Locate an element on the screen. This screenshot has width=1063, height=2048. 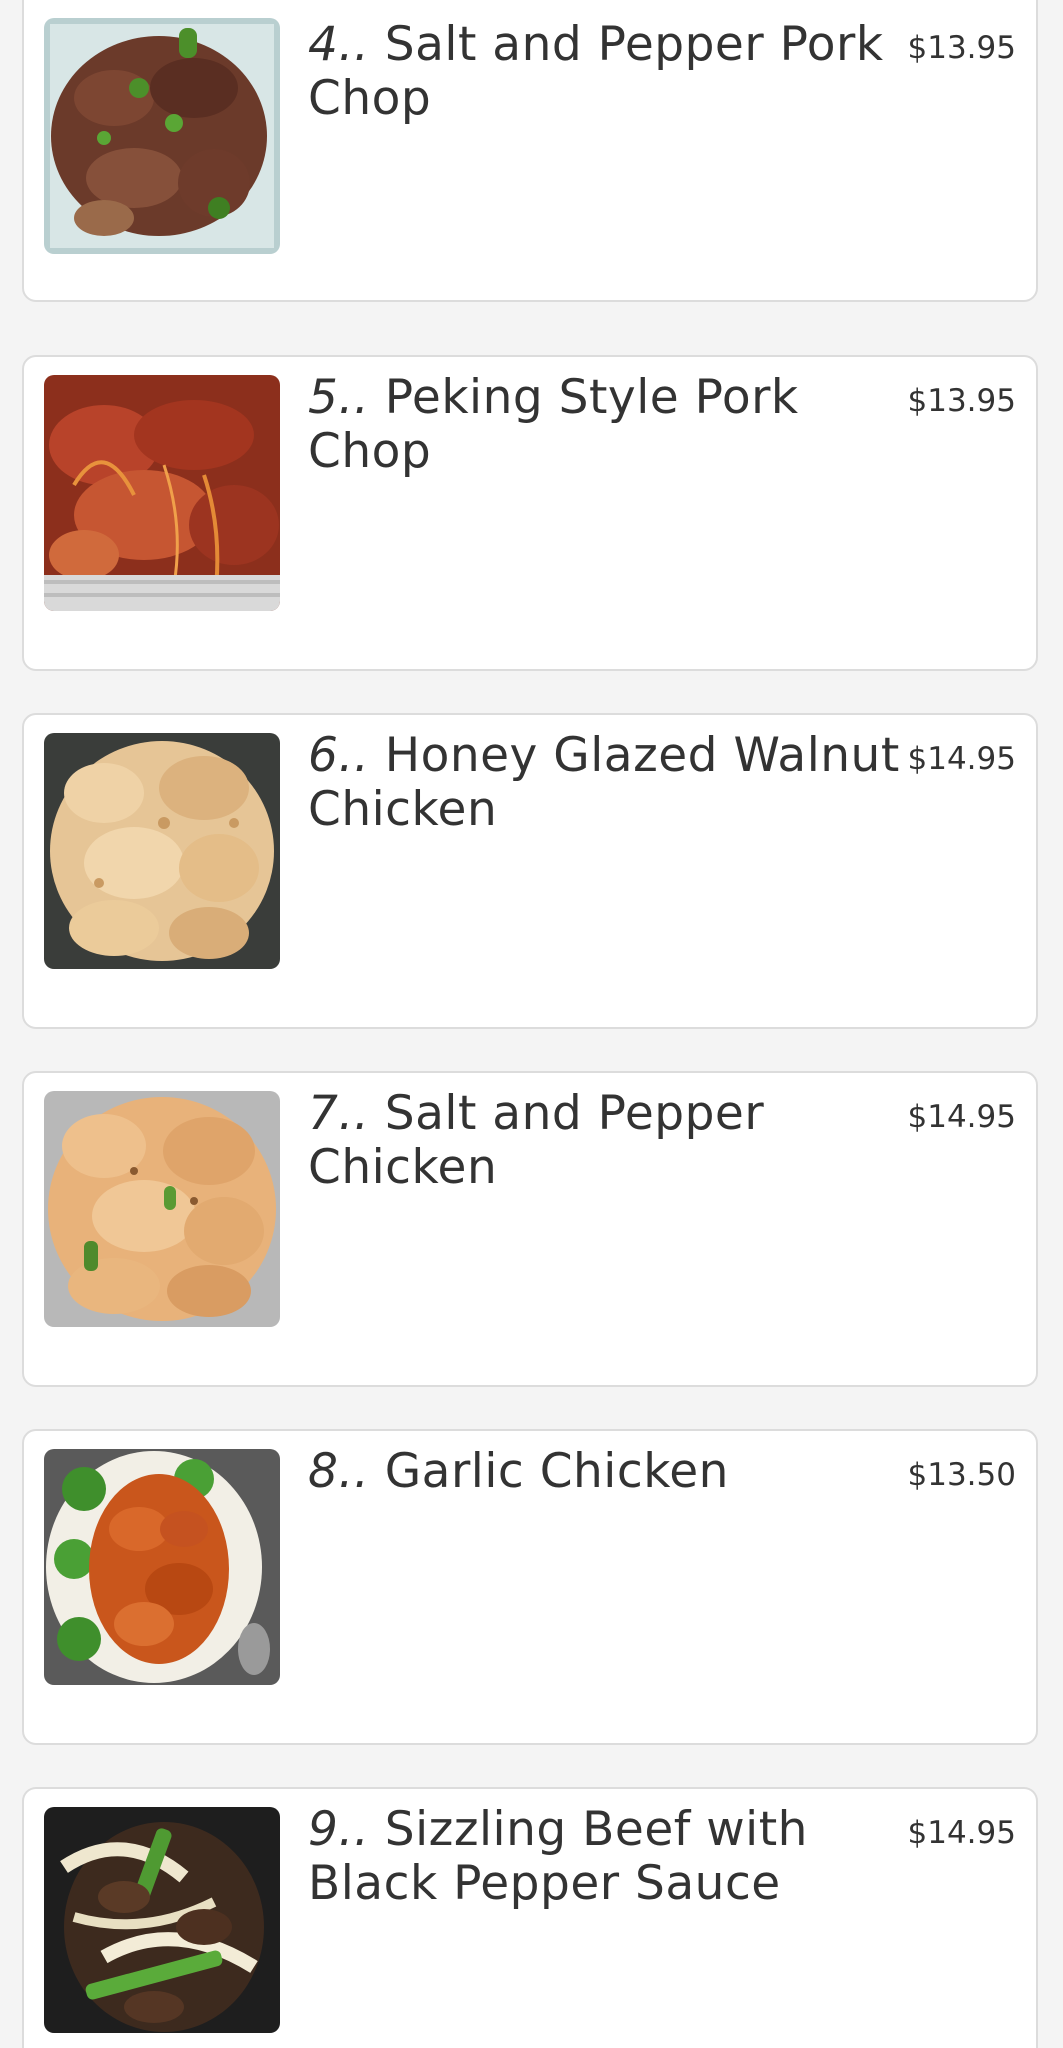
dish-name: 6.. Honey Glazed Walnut Chicken is located at coordinates (608, 783).